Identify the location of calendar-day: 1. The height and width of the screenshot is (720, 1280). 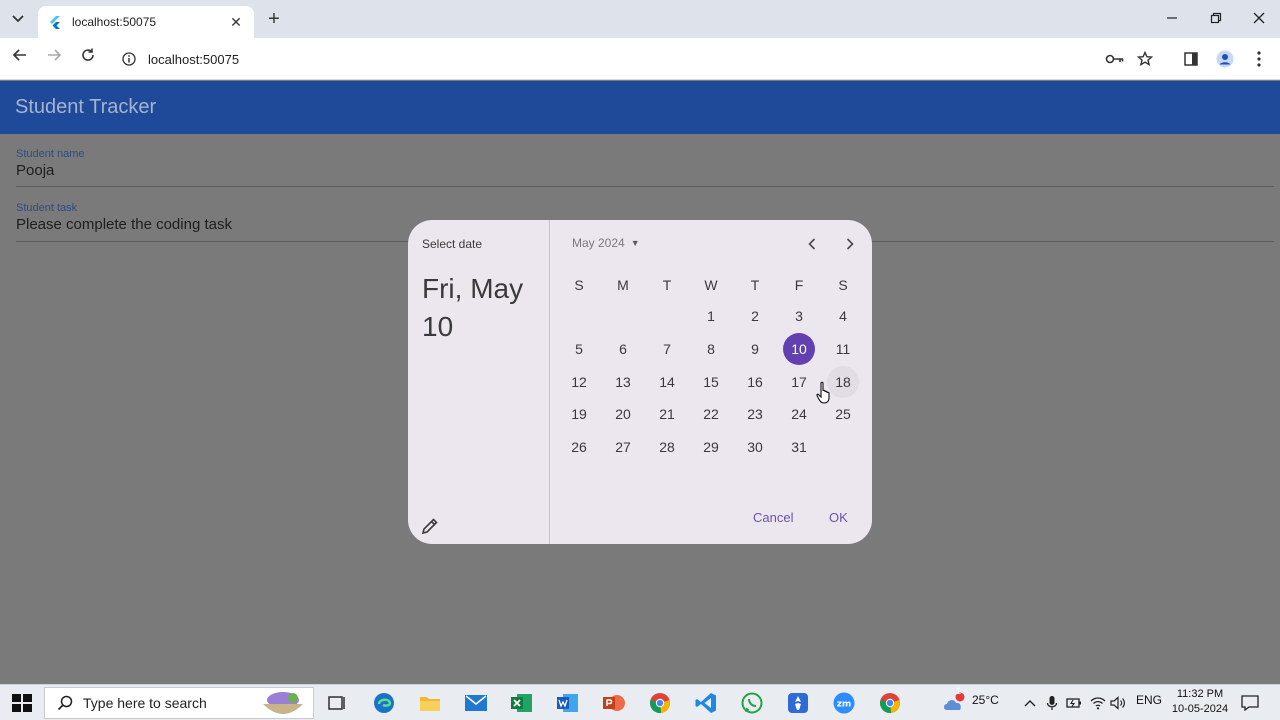
(711, 316).